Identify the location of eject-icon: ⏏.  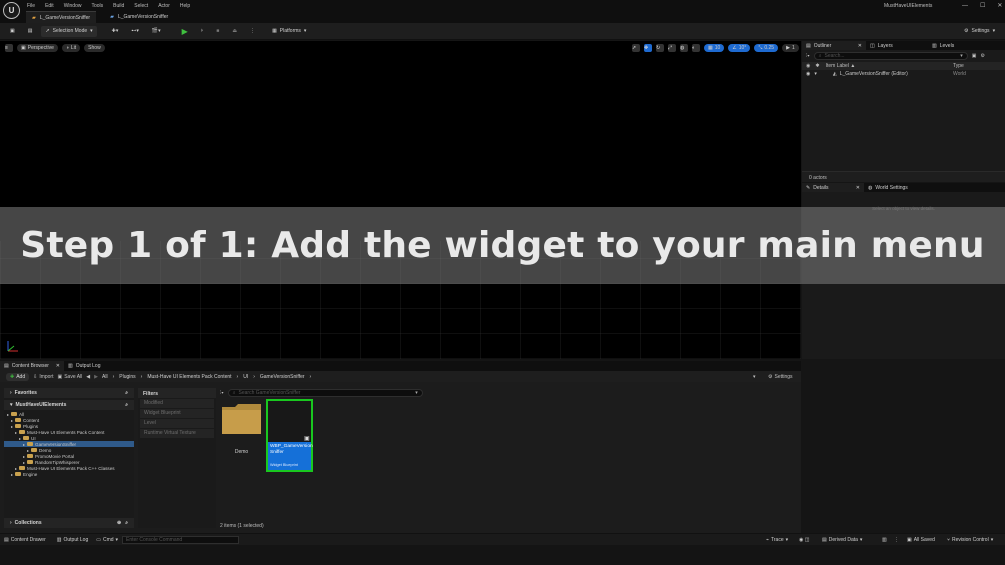
(234, 31).